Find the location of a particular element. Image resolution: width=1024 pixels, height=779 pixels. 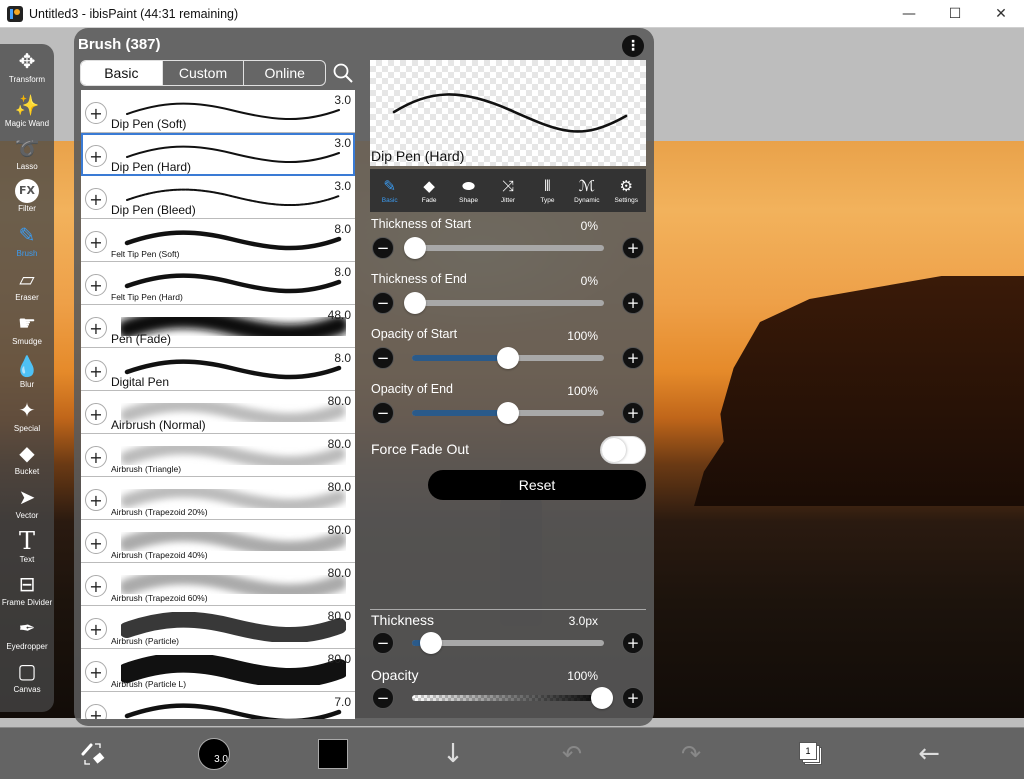

thickness-slider is located at coordinates (508, 643).